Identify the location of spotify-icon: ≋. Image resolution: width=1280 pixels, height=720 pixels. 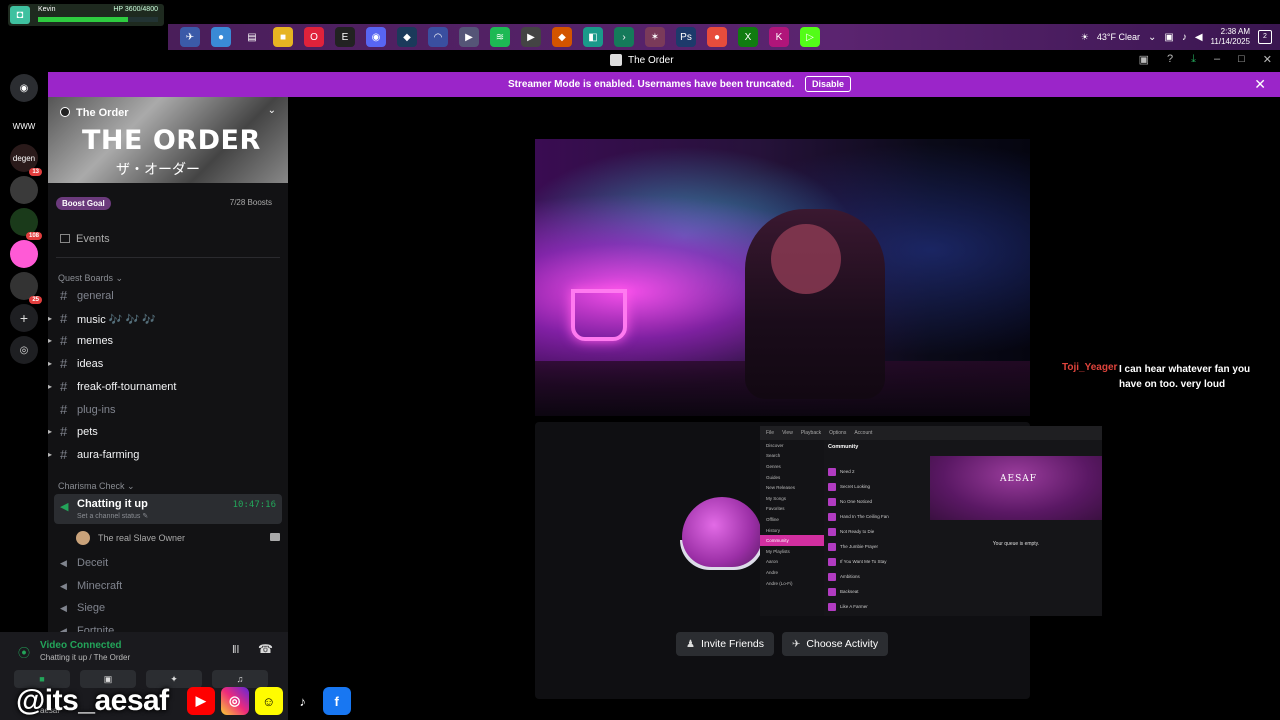
(500, 37).